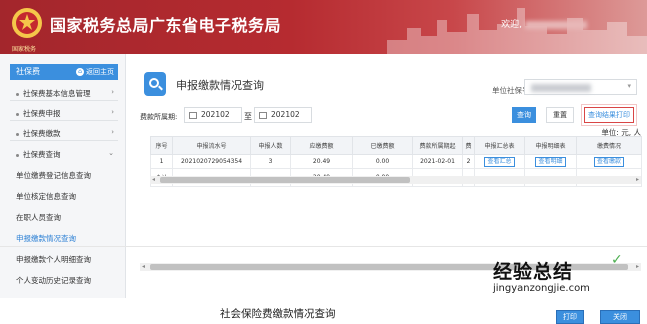  I want to click on welcome-text: 欢迎,, so click(544, 23).